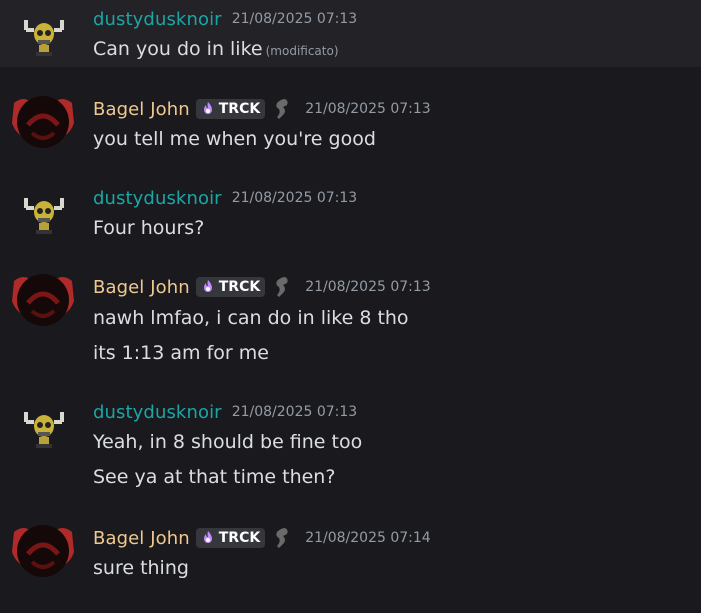  What do you see at coordinates (251, 318) in the screenshot?
I see `message-line: nawh lmfao, i can do in like 8 tho` at bounding box center [251, 318].